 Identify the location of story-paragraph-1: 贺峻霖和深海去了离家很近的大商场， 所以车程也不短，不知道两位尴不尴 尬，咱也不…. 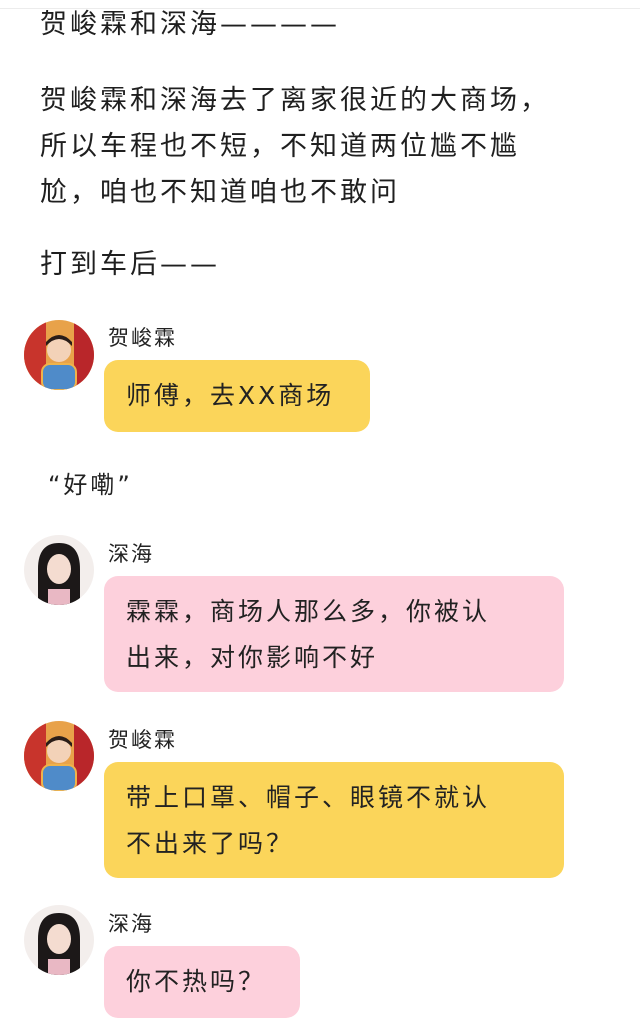
(295, 147).